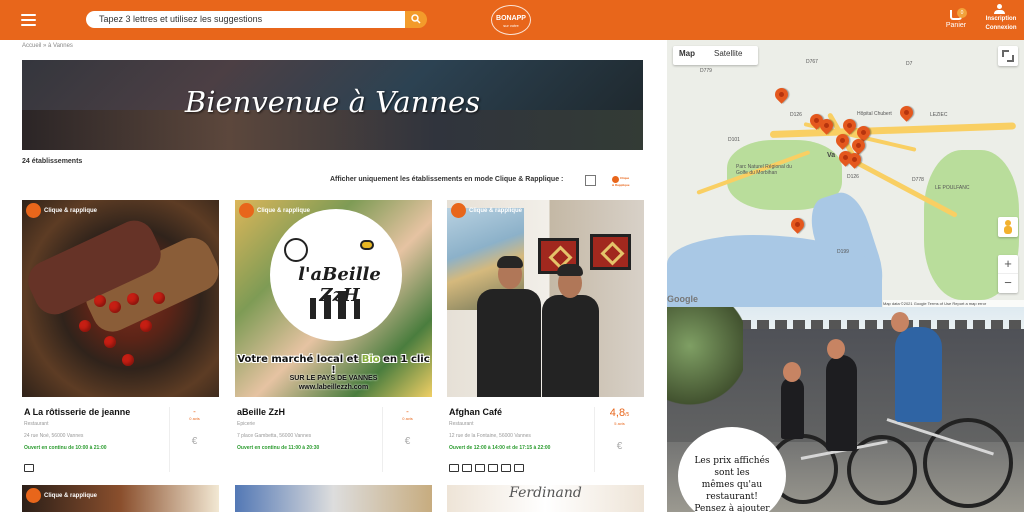 The height and width of the screenshot is (512, 1024). I want to click on restaurant-address: 7 place Gambetta, 56000 Vannes, so click(274, 436).